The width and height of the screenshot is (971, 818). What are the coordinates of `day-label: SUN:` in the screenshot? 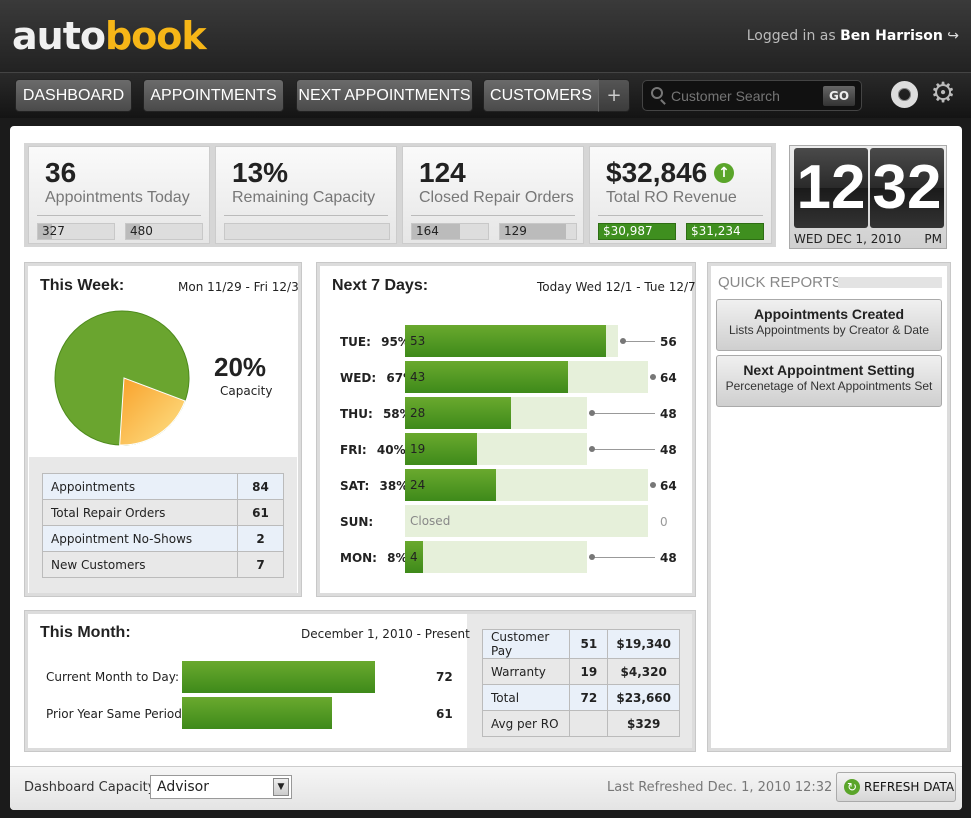 It's located at (357, 522).